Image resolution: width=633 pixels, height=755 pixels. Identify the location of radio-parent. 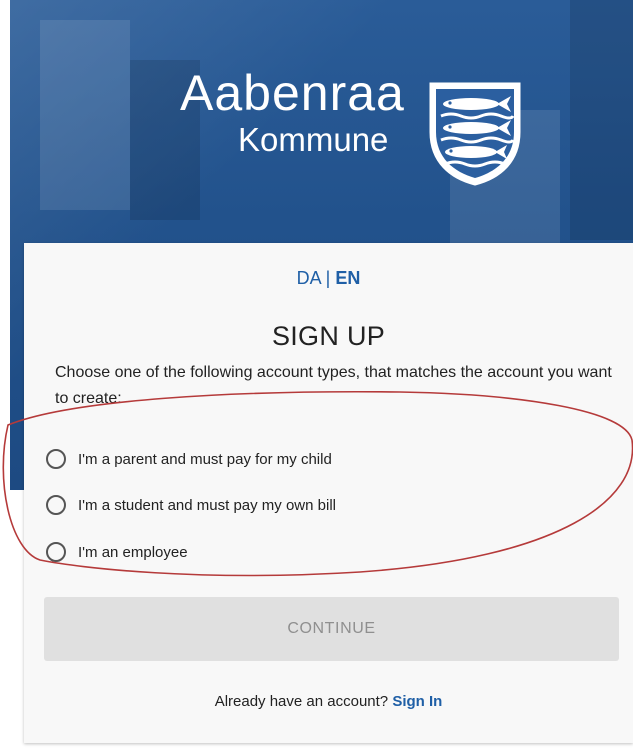
(56, 459).